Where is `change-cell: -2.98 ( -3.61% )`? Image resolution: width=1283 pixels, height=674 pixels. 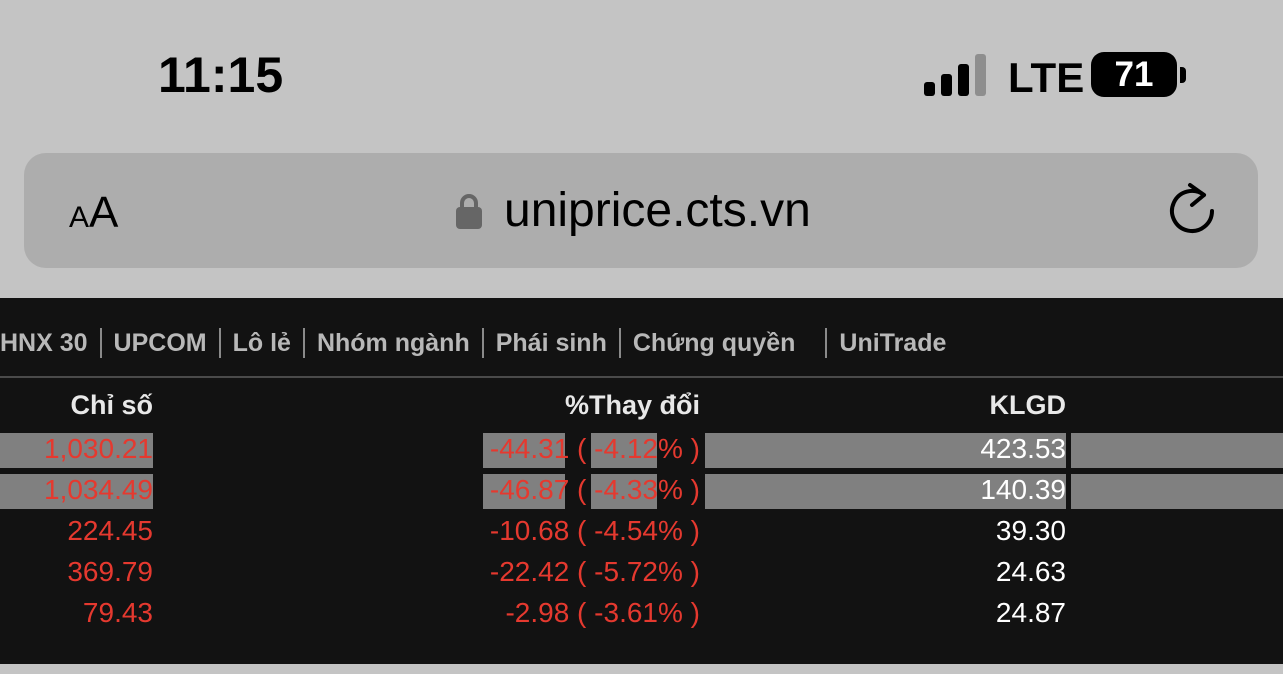
change-cell: -2.98 ( -3.61% ) is located at coordinates (550, 615).